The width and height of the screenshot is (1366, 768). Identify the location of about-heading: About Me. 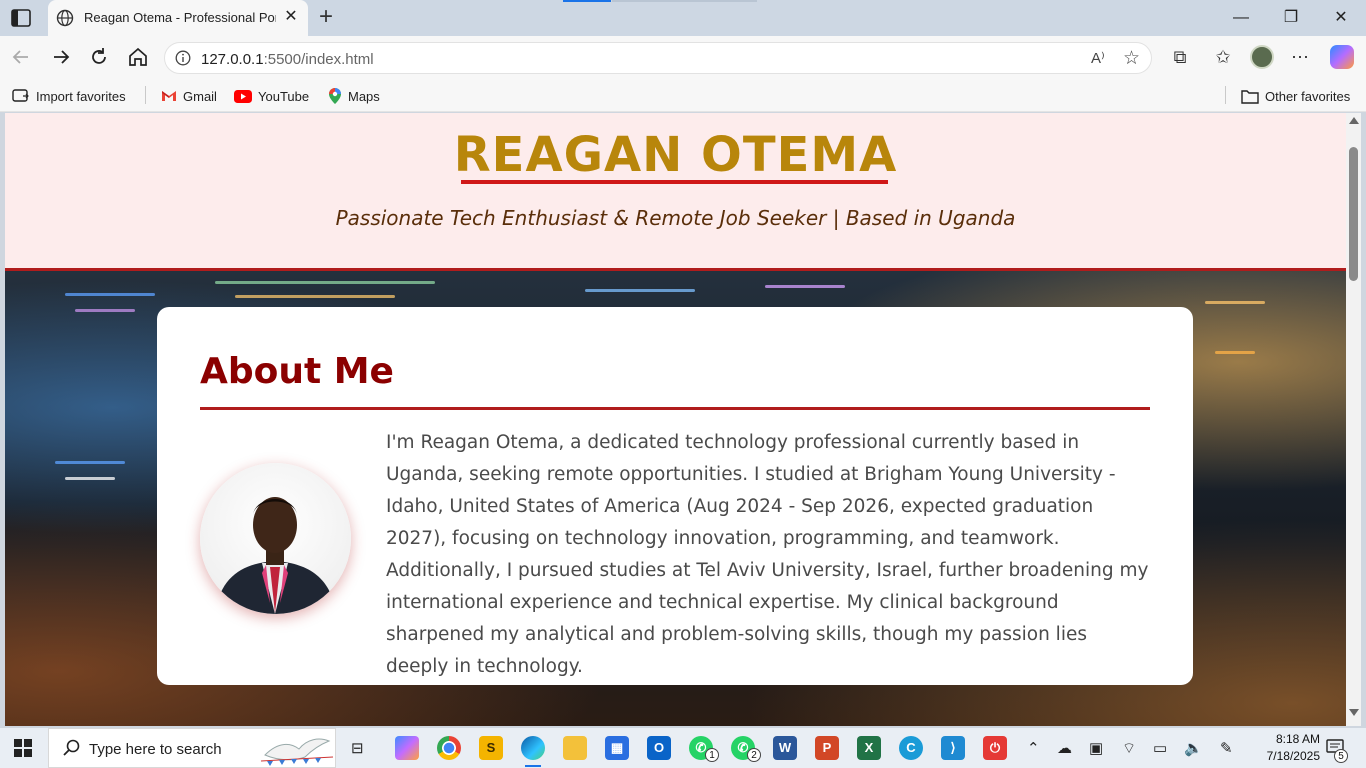
(297, 371).